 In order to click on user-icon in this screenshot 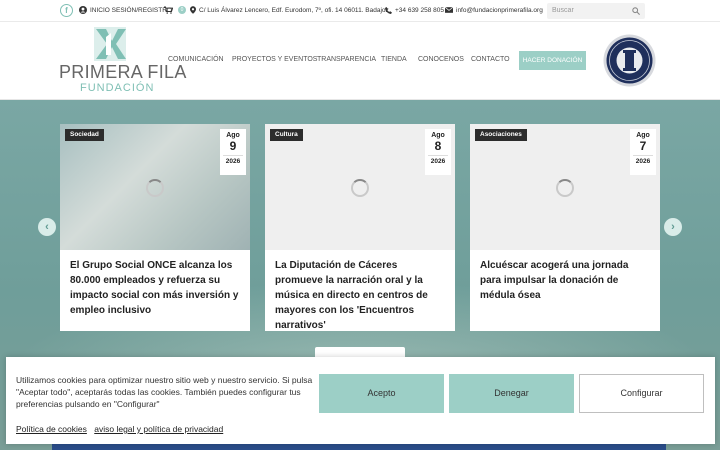, I will do `click(83, 10)`.